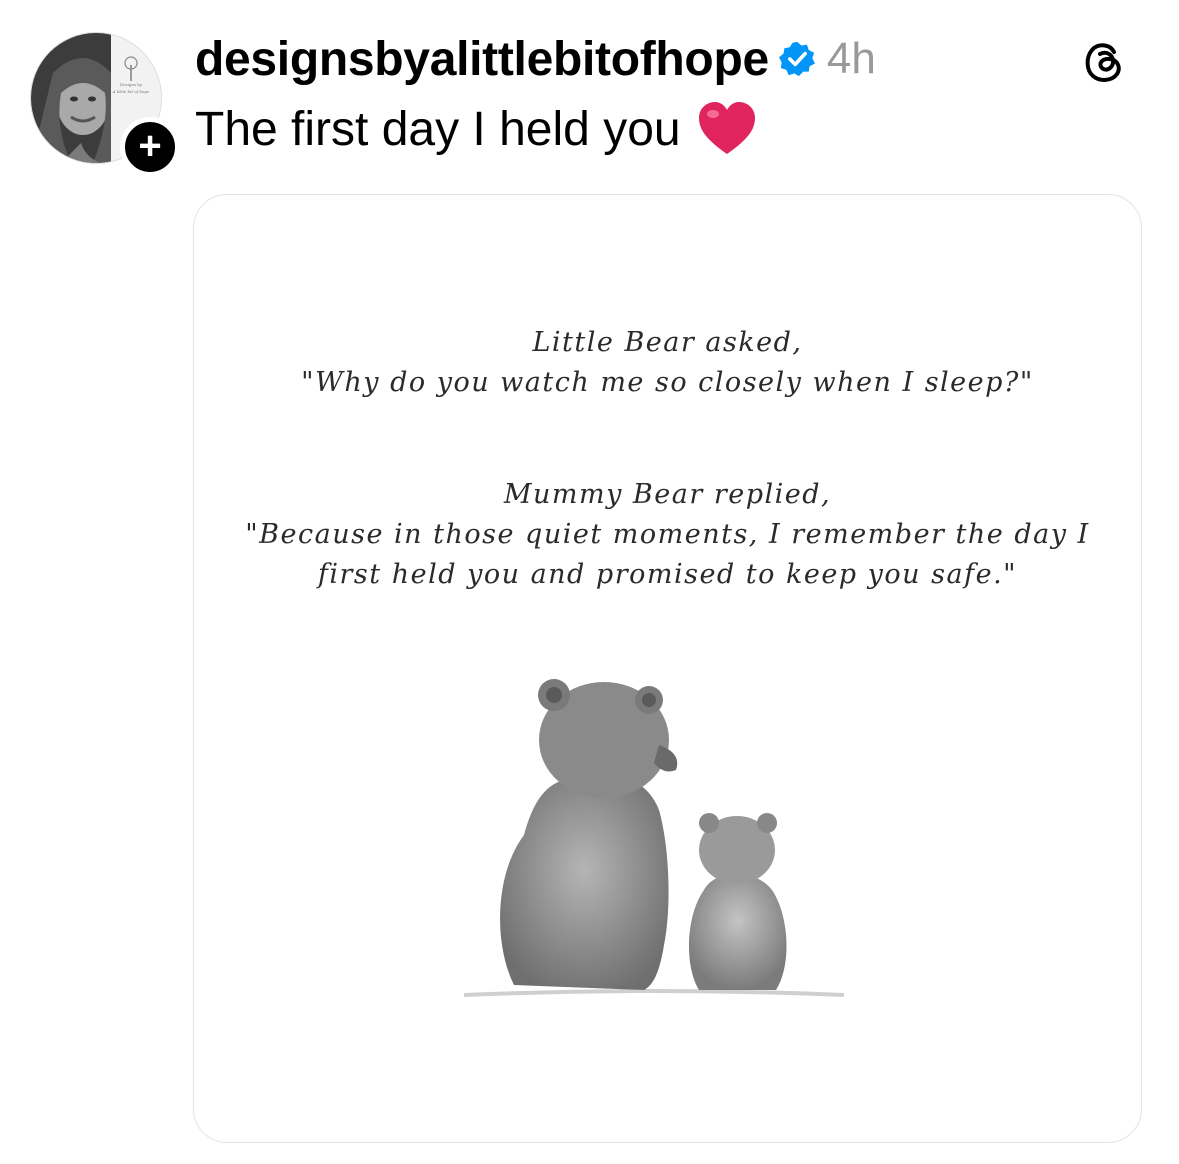  I want to click on ground-line, so click(654, 993).